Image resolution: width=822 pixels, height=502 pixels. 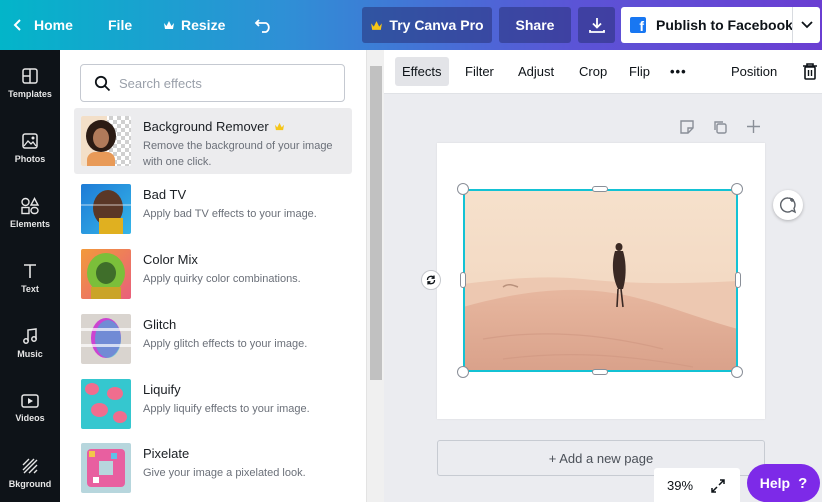 I want to click on rail-label: Elements, so click(x=30, y=223).